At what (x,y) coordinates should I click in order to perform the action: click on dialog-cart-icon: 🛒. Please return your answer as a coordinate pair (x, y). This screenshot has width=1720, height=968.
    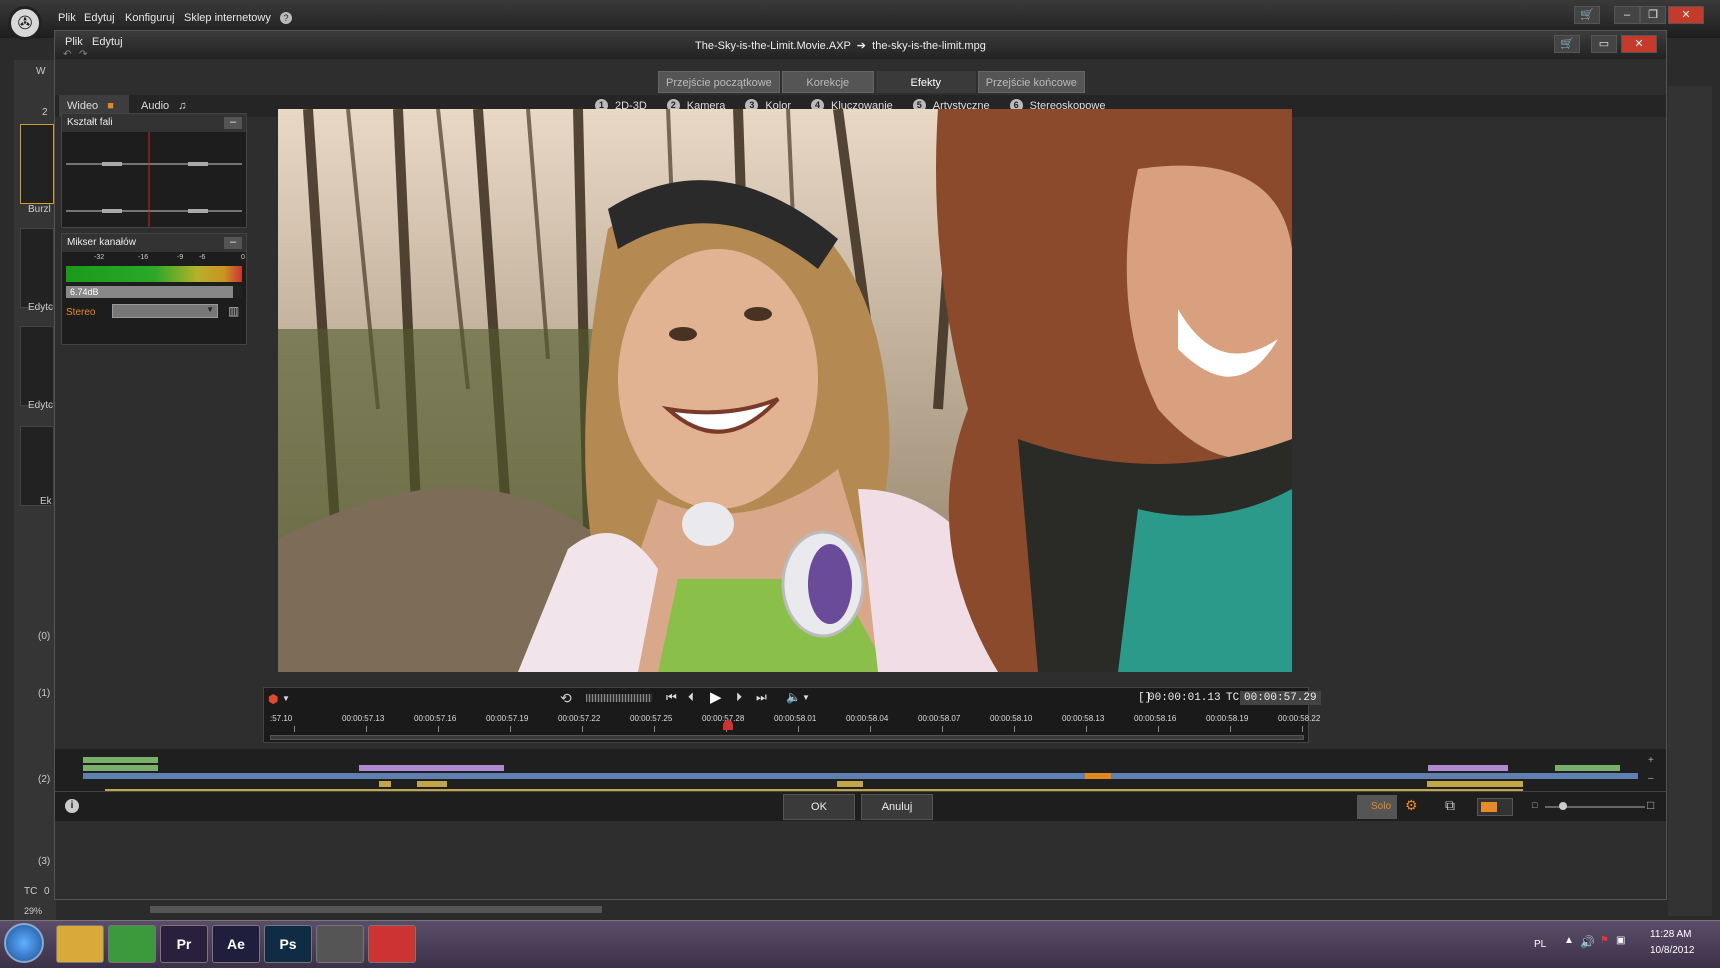
    Looking at the image, I should click on (1567, 44).